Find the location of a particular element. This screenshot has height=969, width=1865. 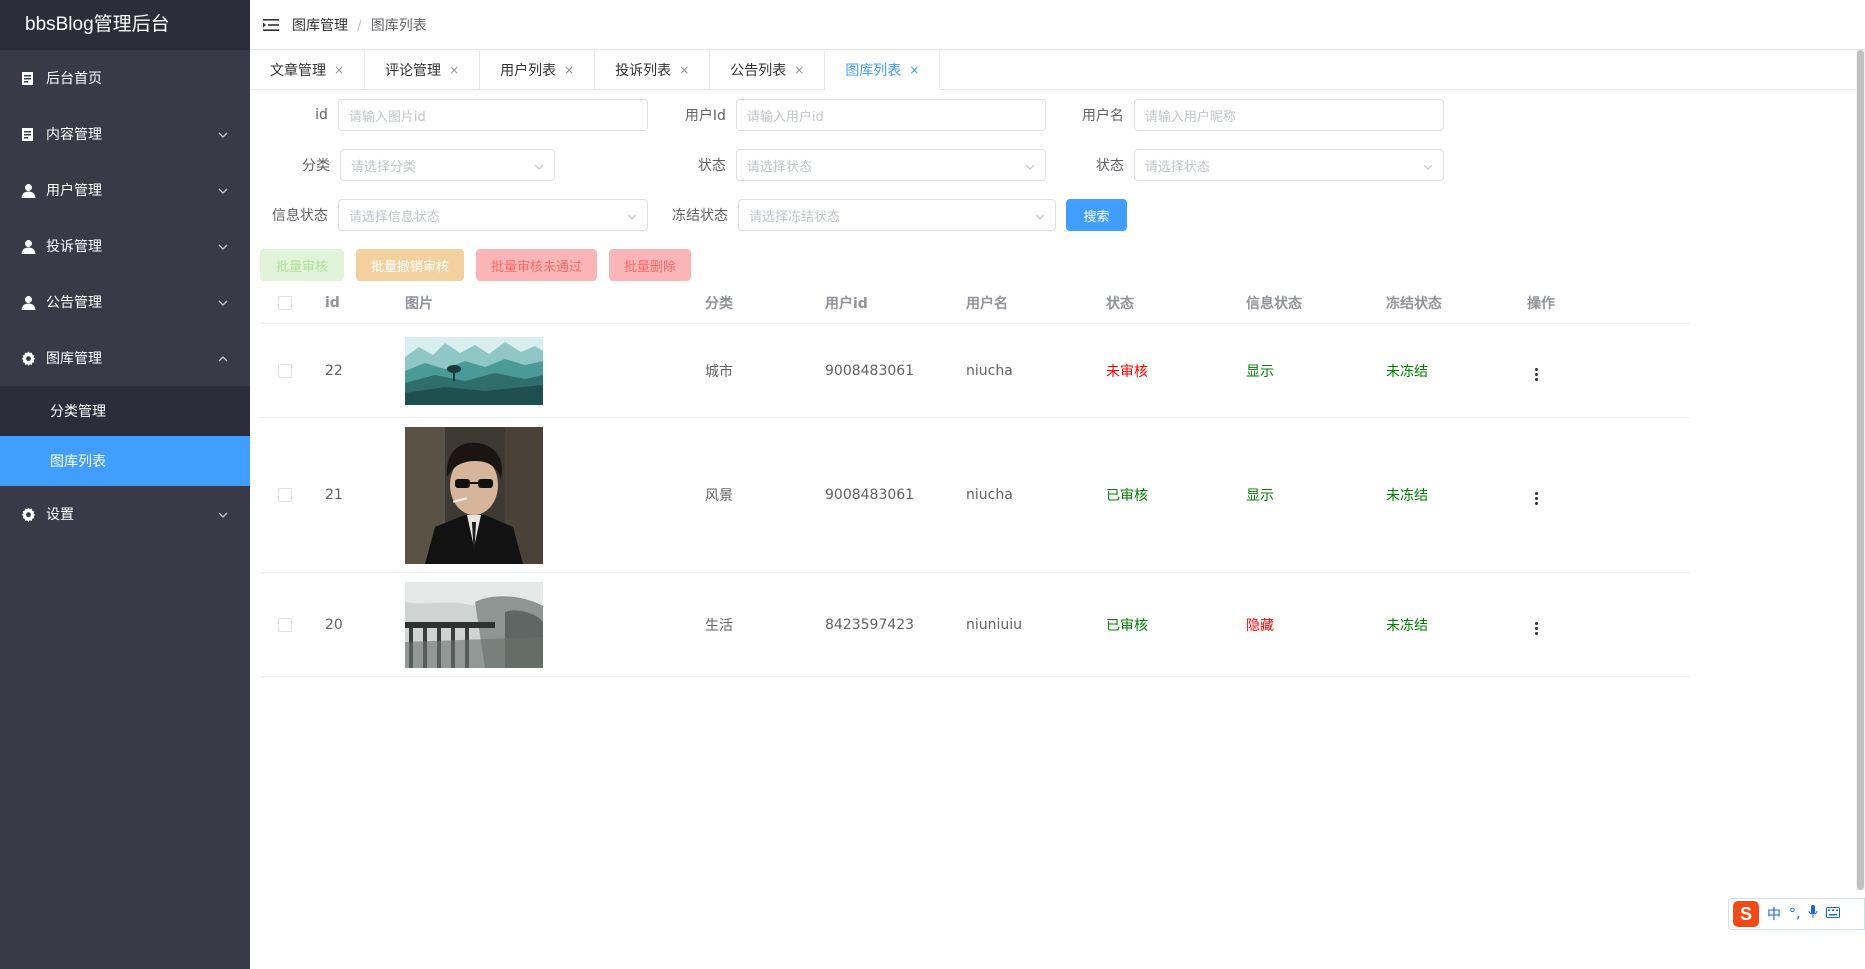

cell-category: 风景 is located at coordinates (719, 496).